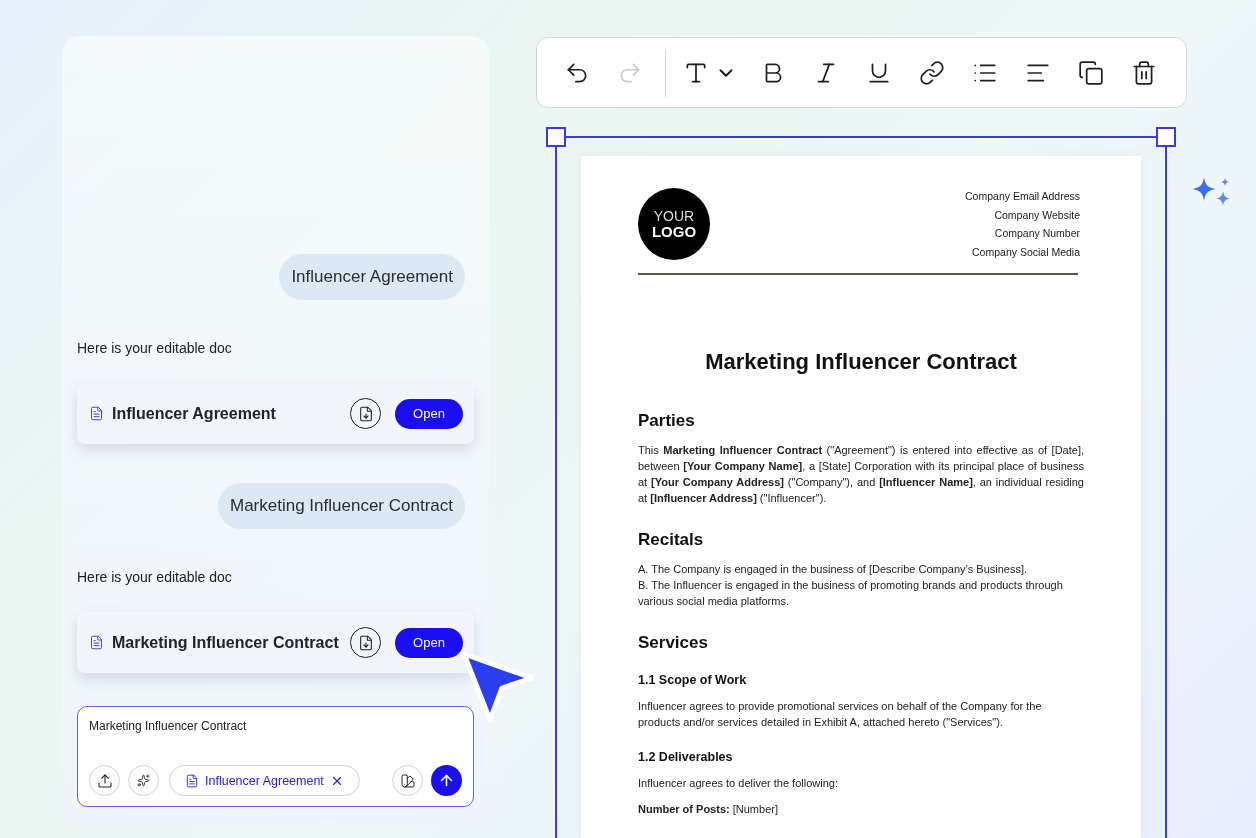 The height and width of the screenshot is (838, 1256). I want to click on template-button, so click(407, 780).